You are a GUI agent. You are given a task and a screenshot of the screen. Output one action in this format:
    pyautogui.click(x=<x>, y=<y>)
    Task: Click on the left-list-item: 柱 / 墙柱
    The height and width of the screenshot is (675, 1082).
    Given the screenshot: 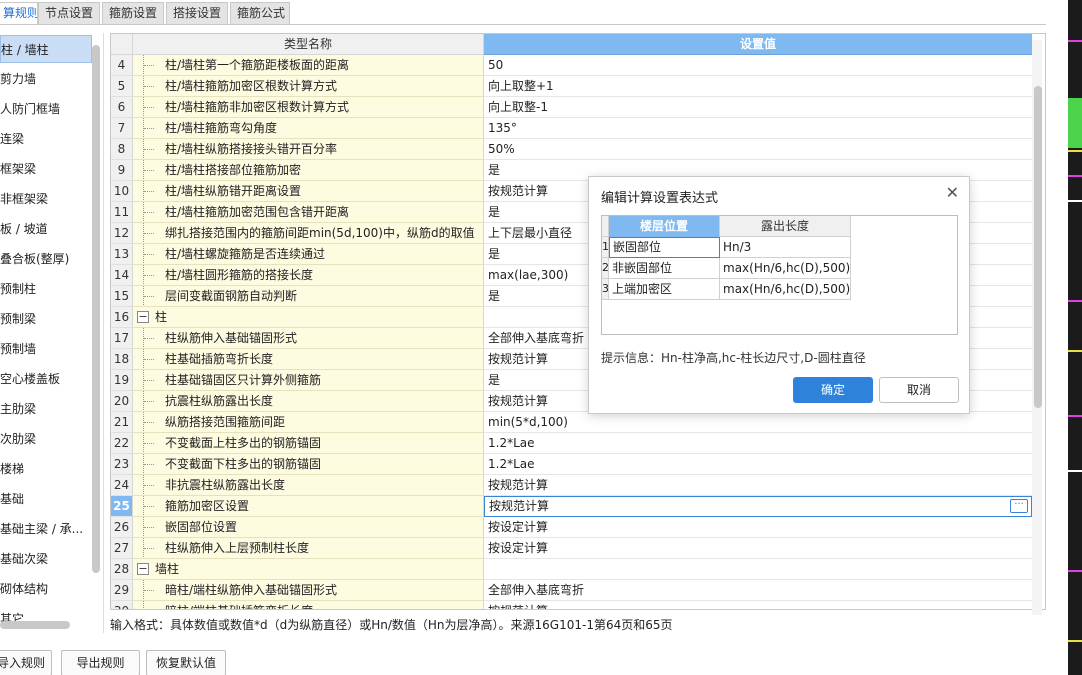 What is the action you would take?
    pyautogui.click(x=46, y=49)
    